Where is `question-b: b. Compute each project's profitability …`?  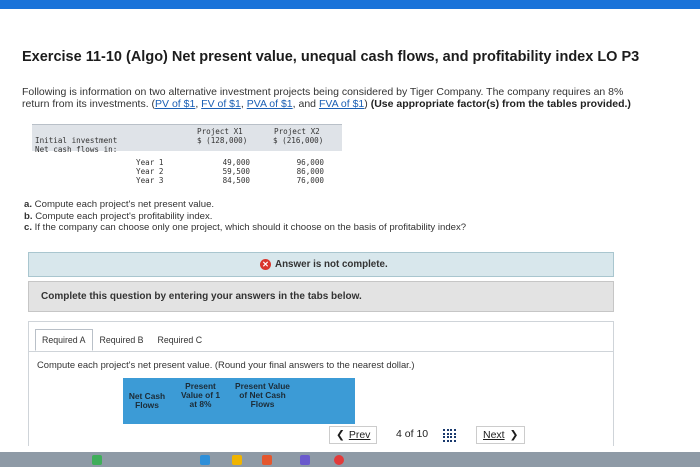 question-b: b. Compute each project's profitability … is located at coordinates (245, 217).